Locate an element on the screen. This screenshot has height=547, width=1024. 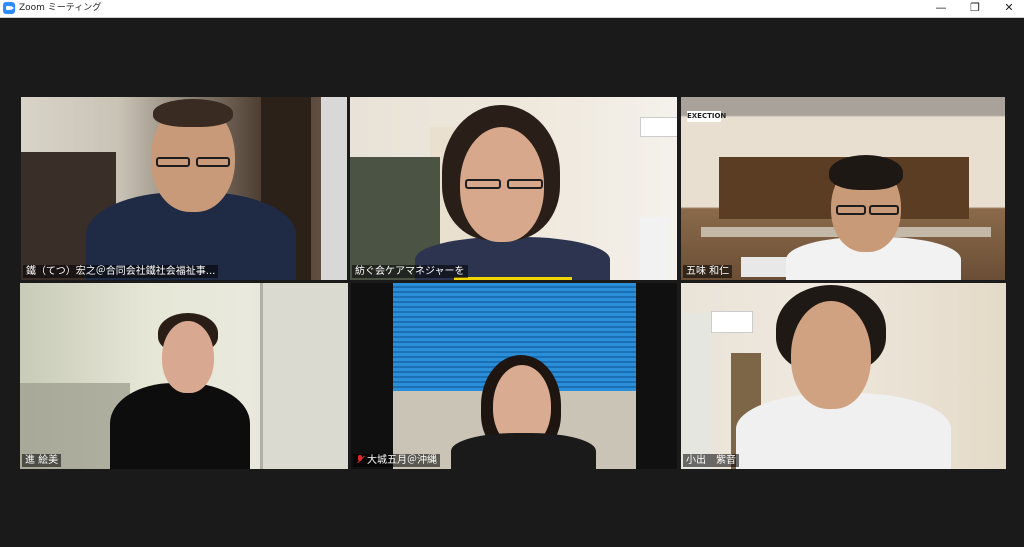
video-tile: 進 絵美 is located at coordinates (184, 376).